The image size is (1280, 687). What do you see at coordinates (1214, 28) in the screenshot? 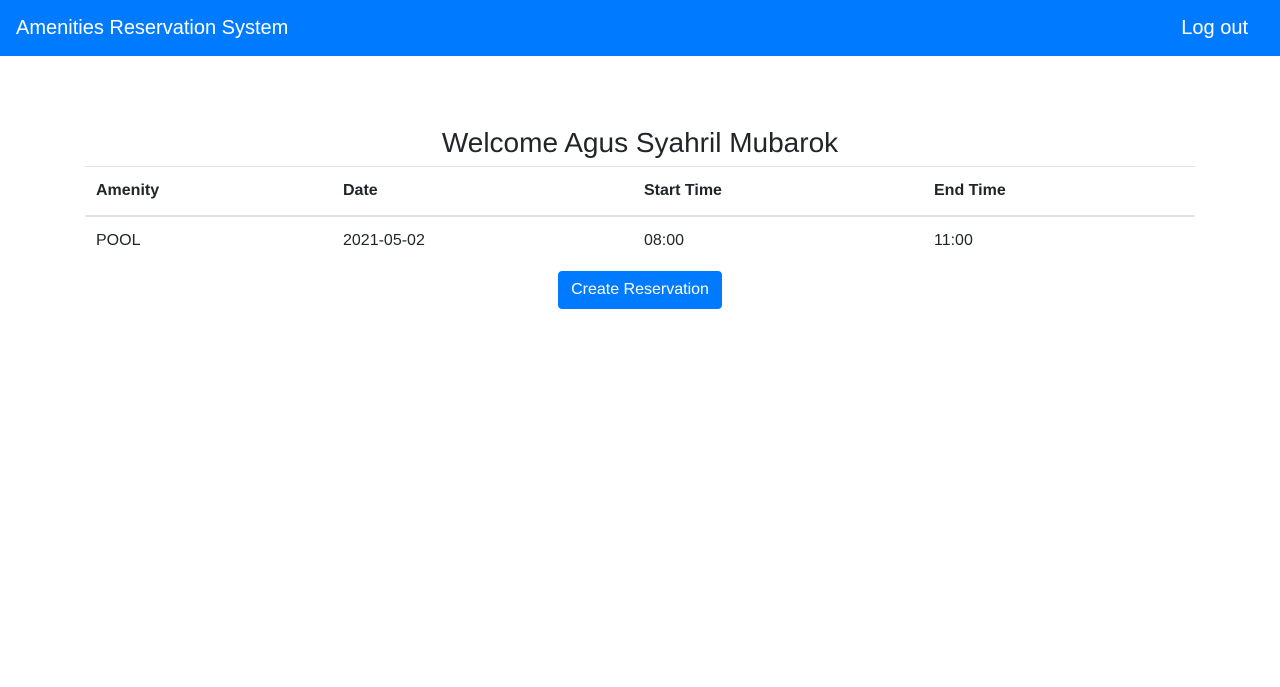
I see `logout-link: Log out` at bounding box center [1214, 28].